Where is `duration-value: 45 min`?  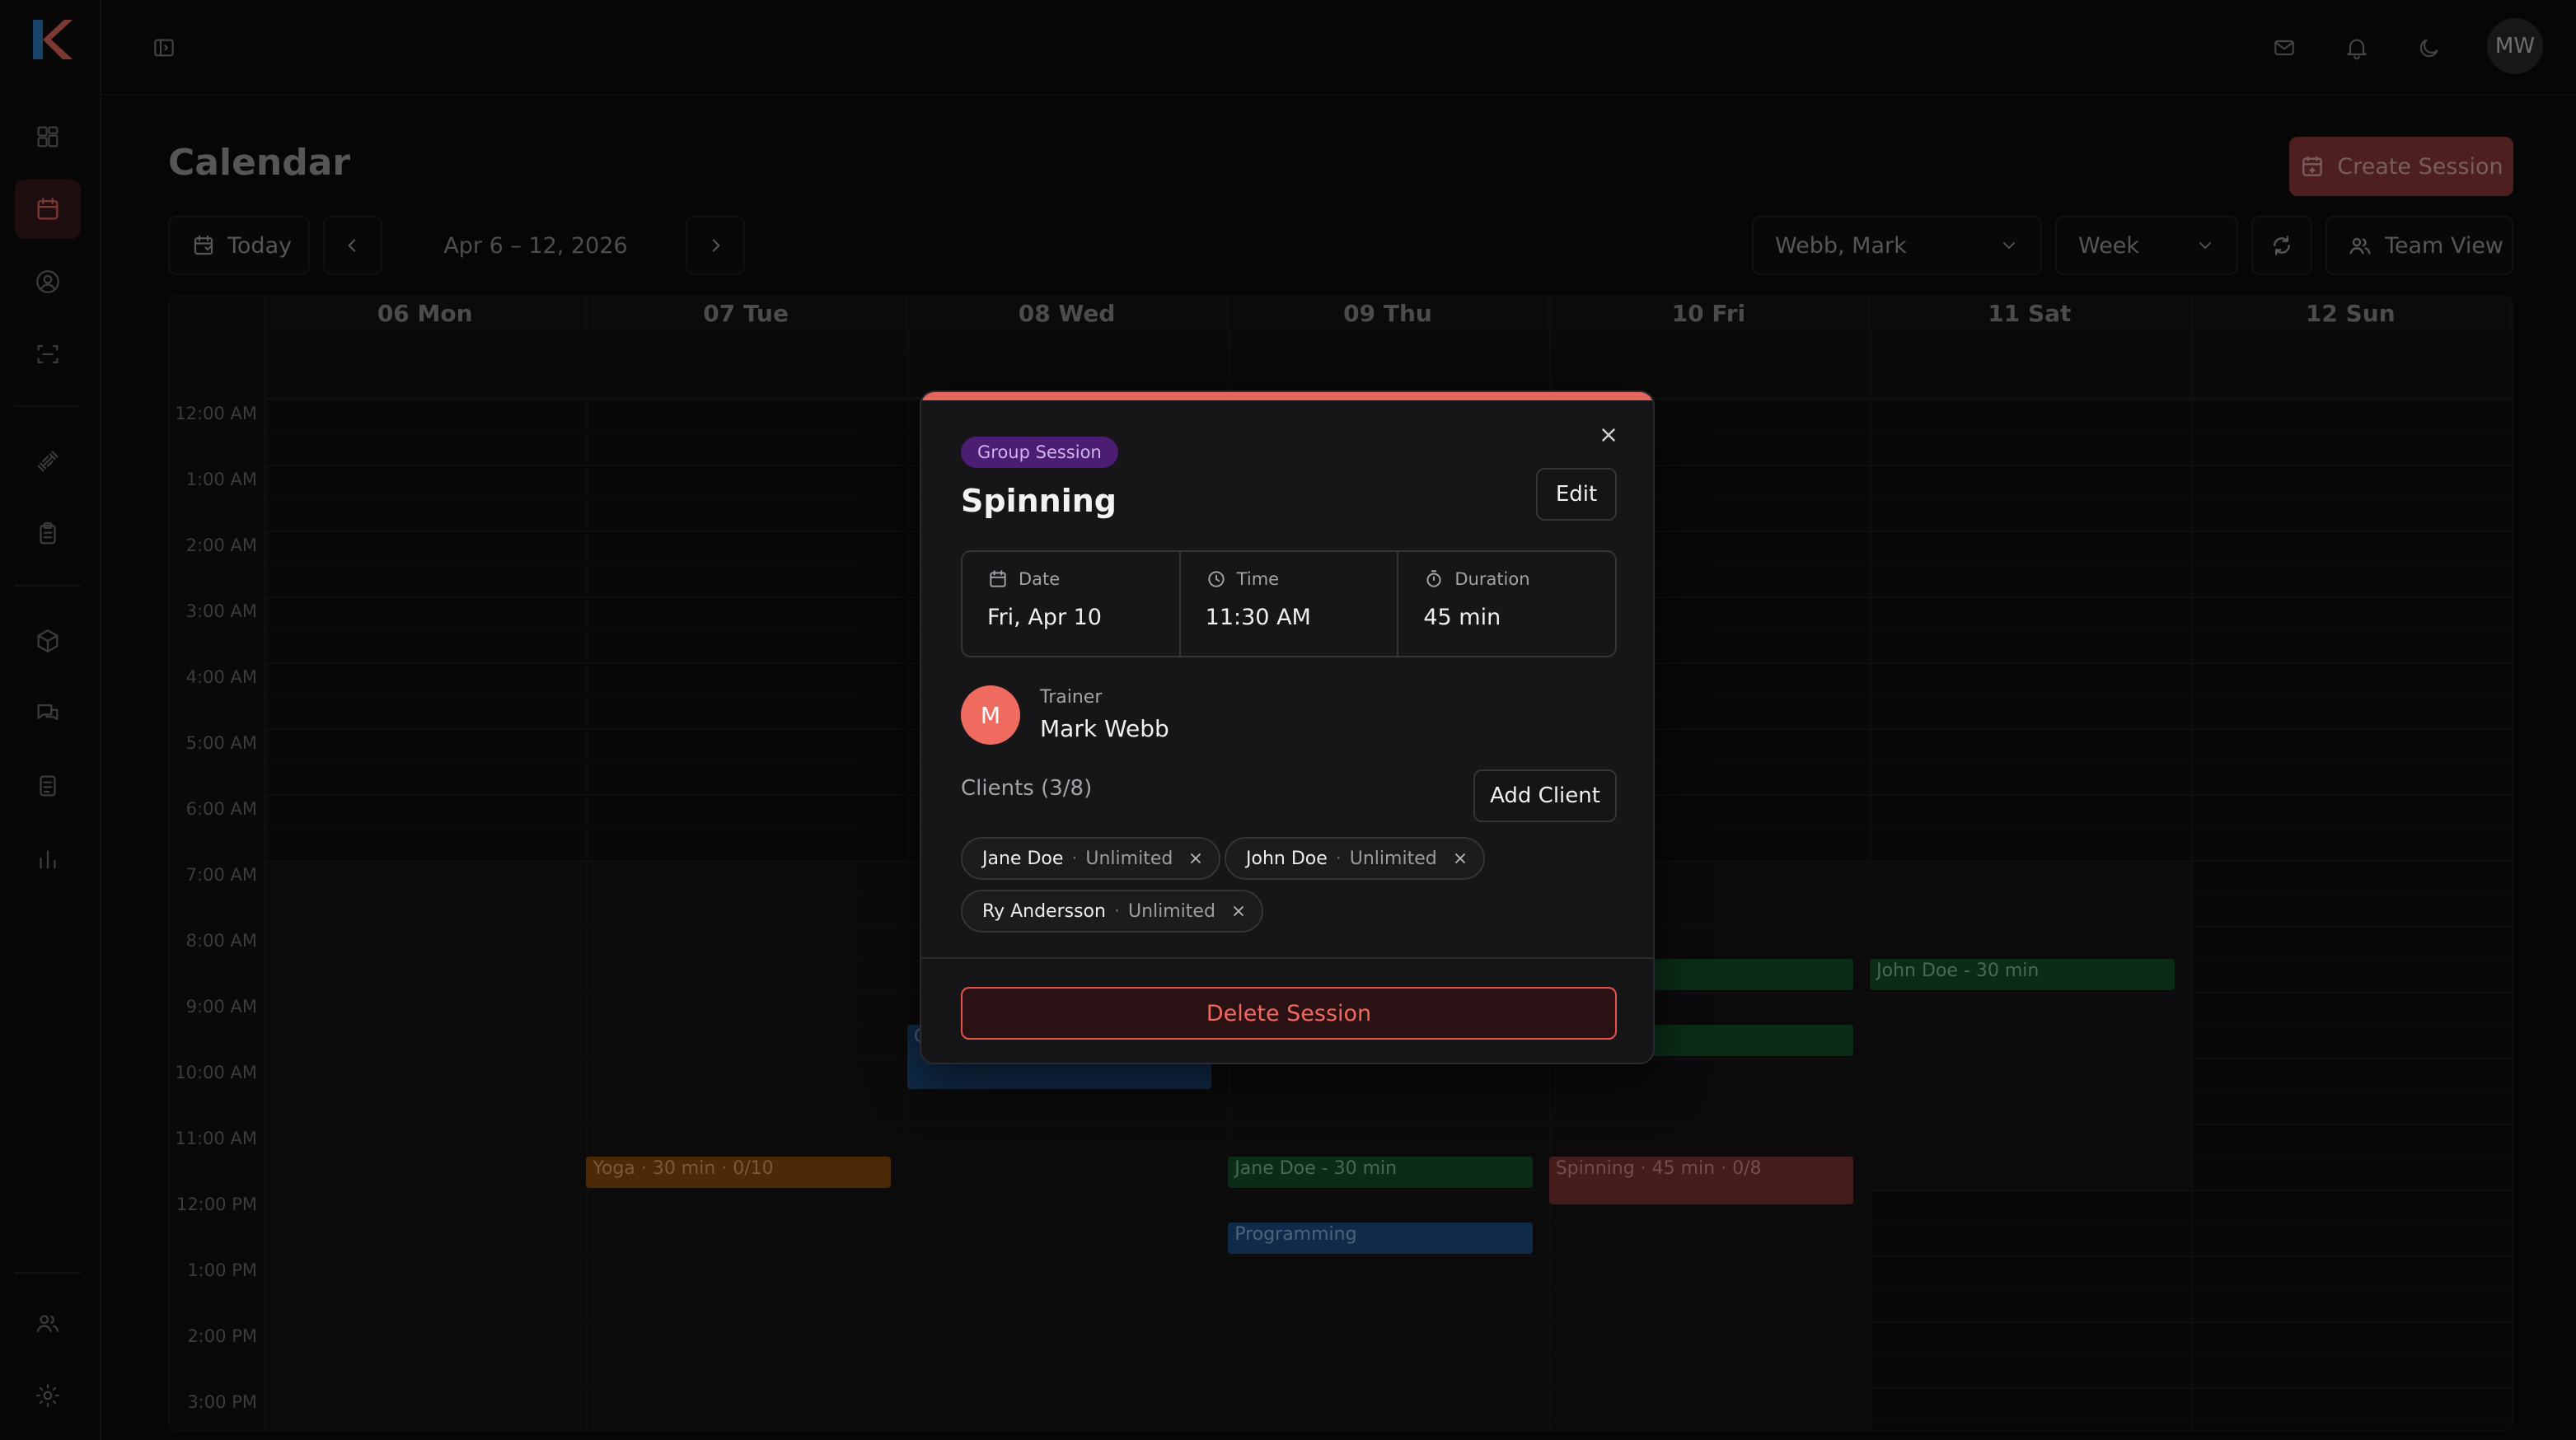
duration-value: 45 min is located at coordinates (1462, 617).